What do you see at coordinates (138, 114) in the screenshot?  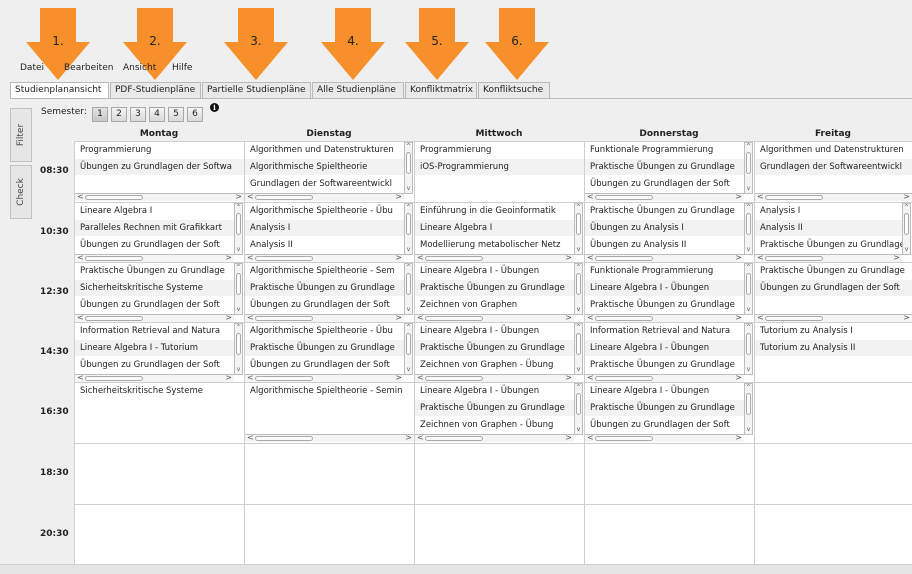 I see `semester-button-3: 3` at bounding box center [138, 114].